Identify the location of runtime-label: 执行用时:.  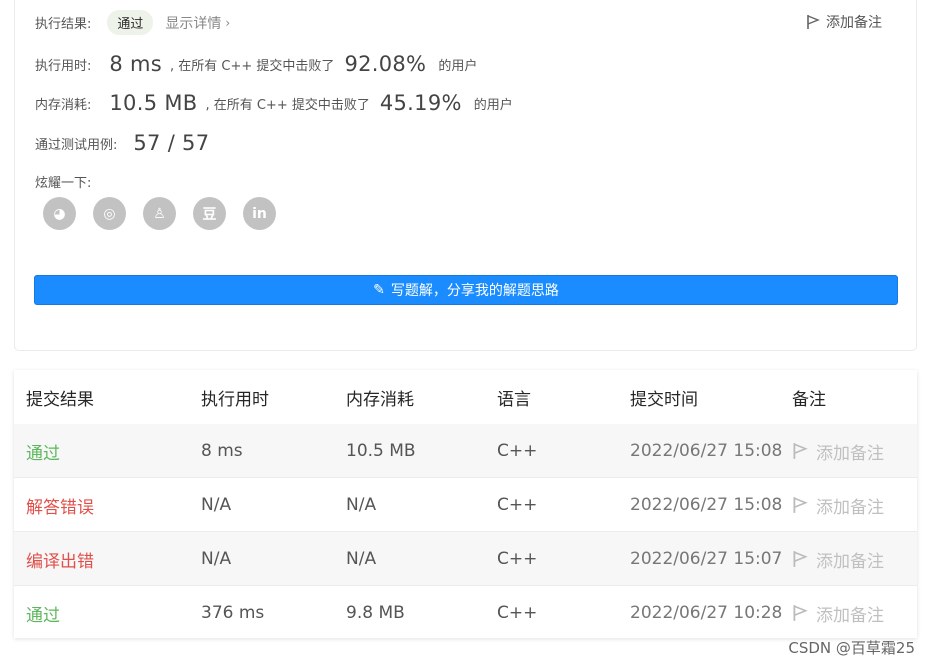
(63, 66).